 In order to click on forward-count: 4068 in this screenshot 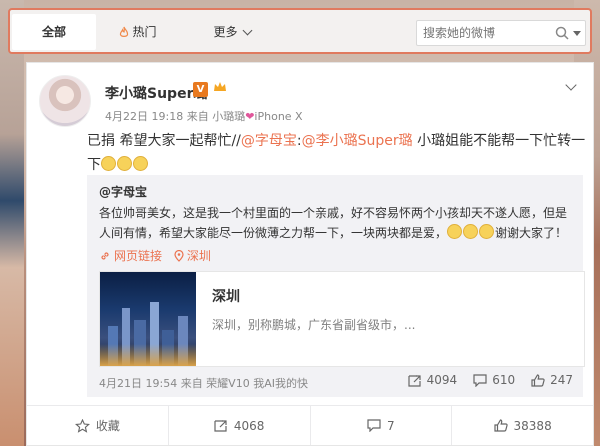, I will do `click(249, 425)`.